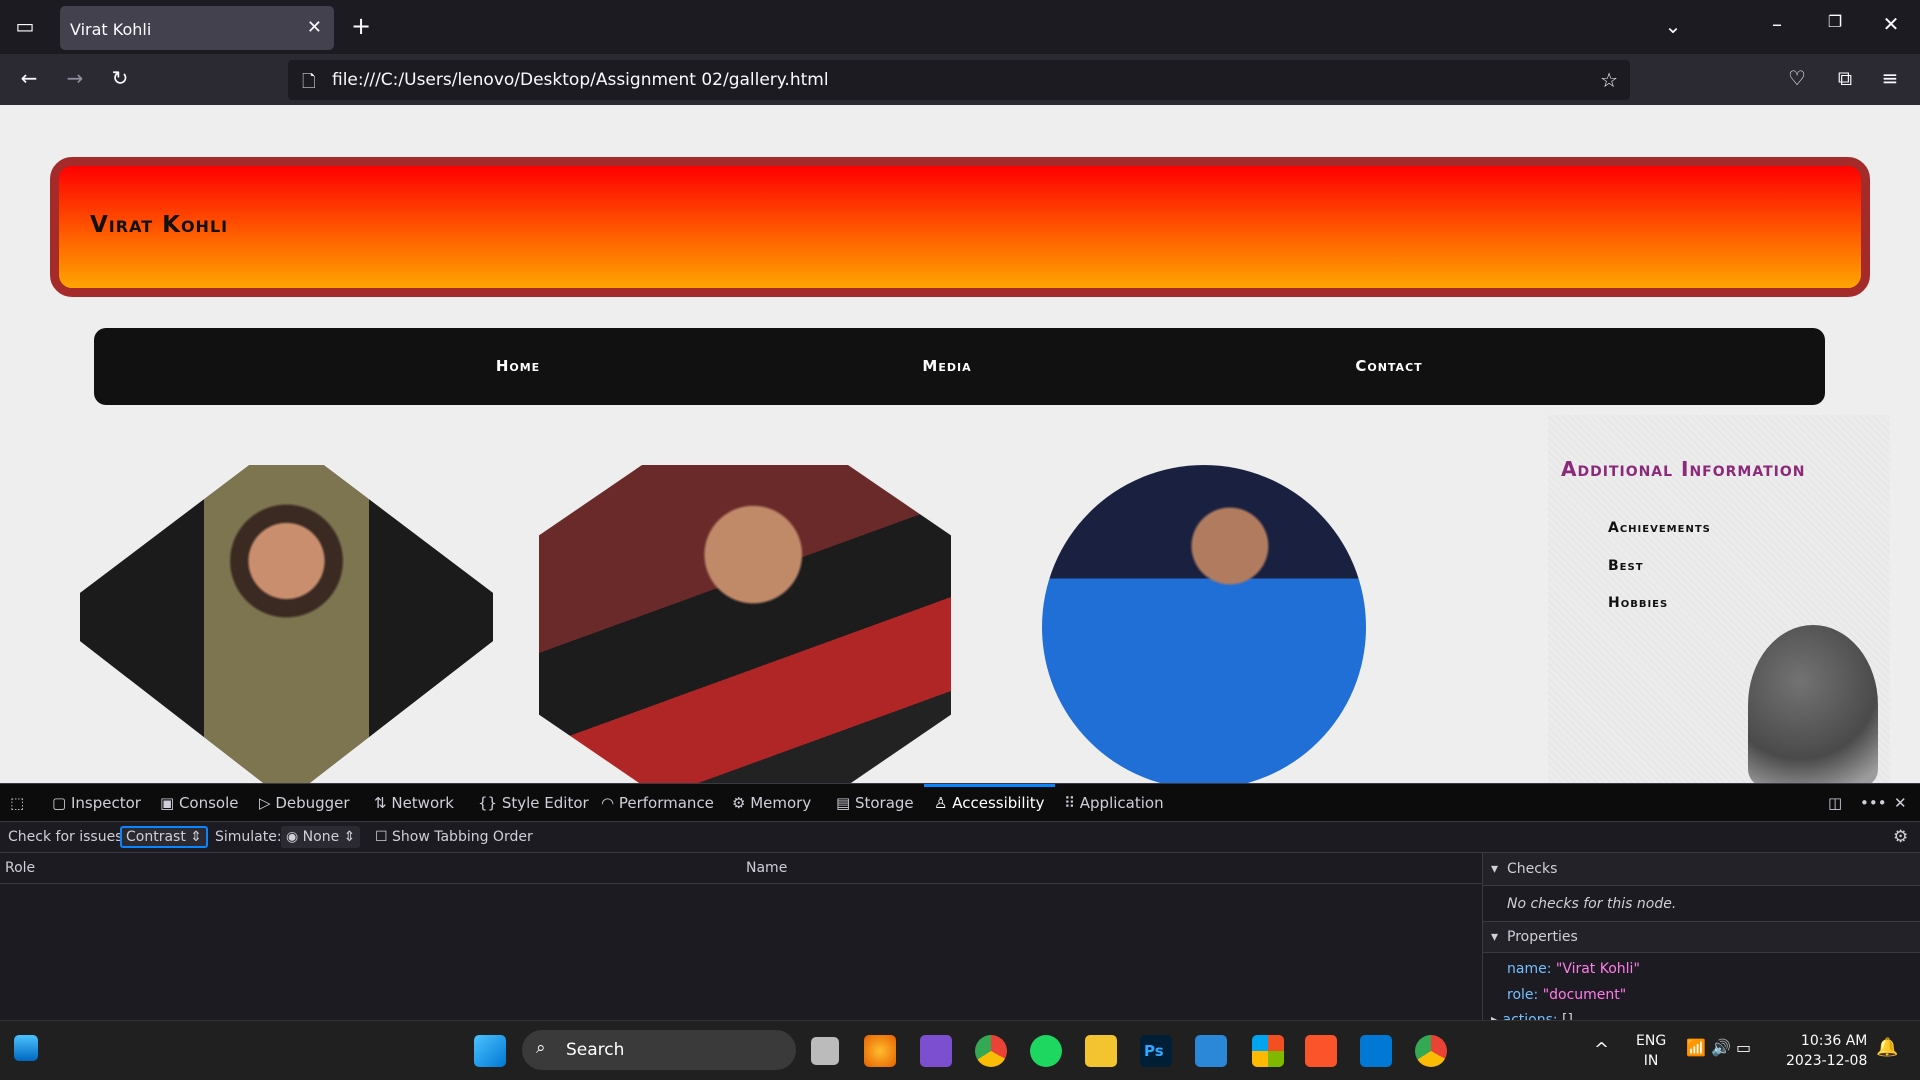 This screenshot has height=1080, width=1920. I want to click on file-icon: 🗋, so click(309, 82).